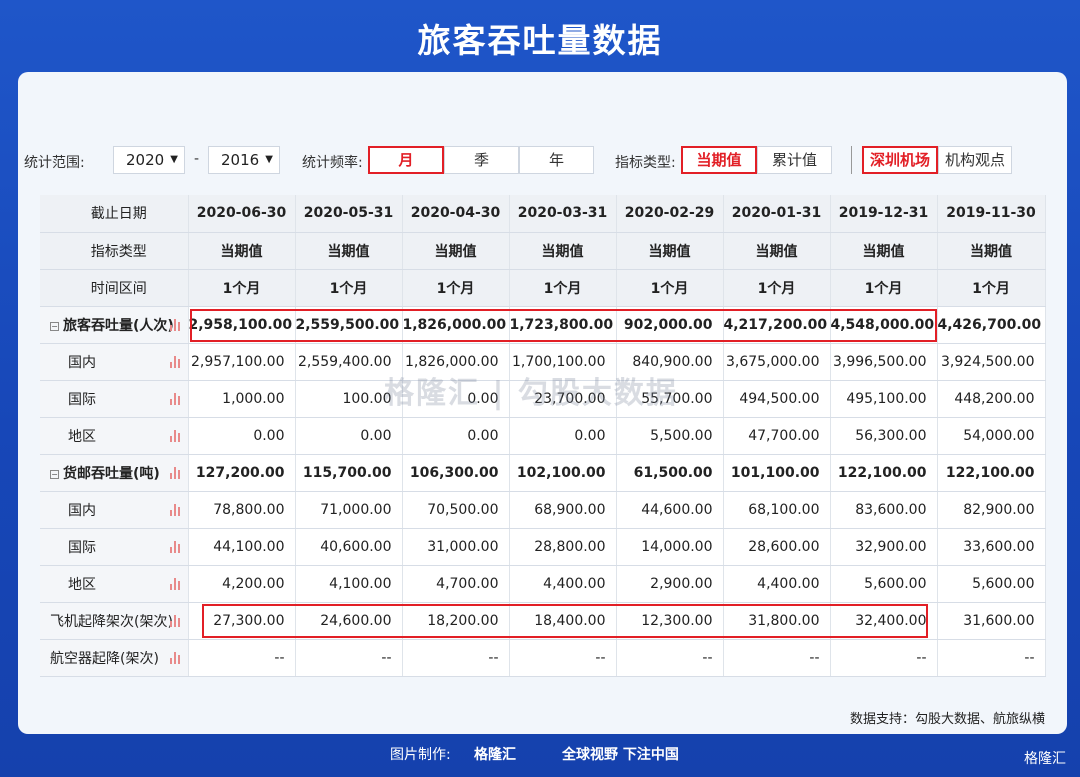 This screenshot has height=777, width=1080. Describe the element at coordinates (349, 547) in the screenshot. I see `table-cell: 40,600.00` at that location.